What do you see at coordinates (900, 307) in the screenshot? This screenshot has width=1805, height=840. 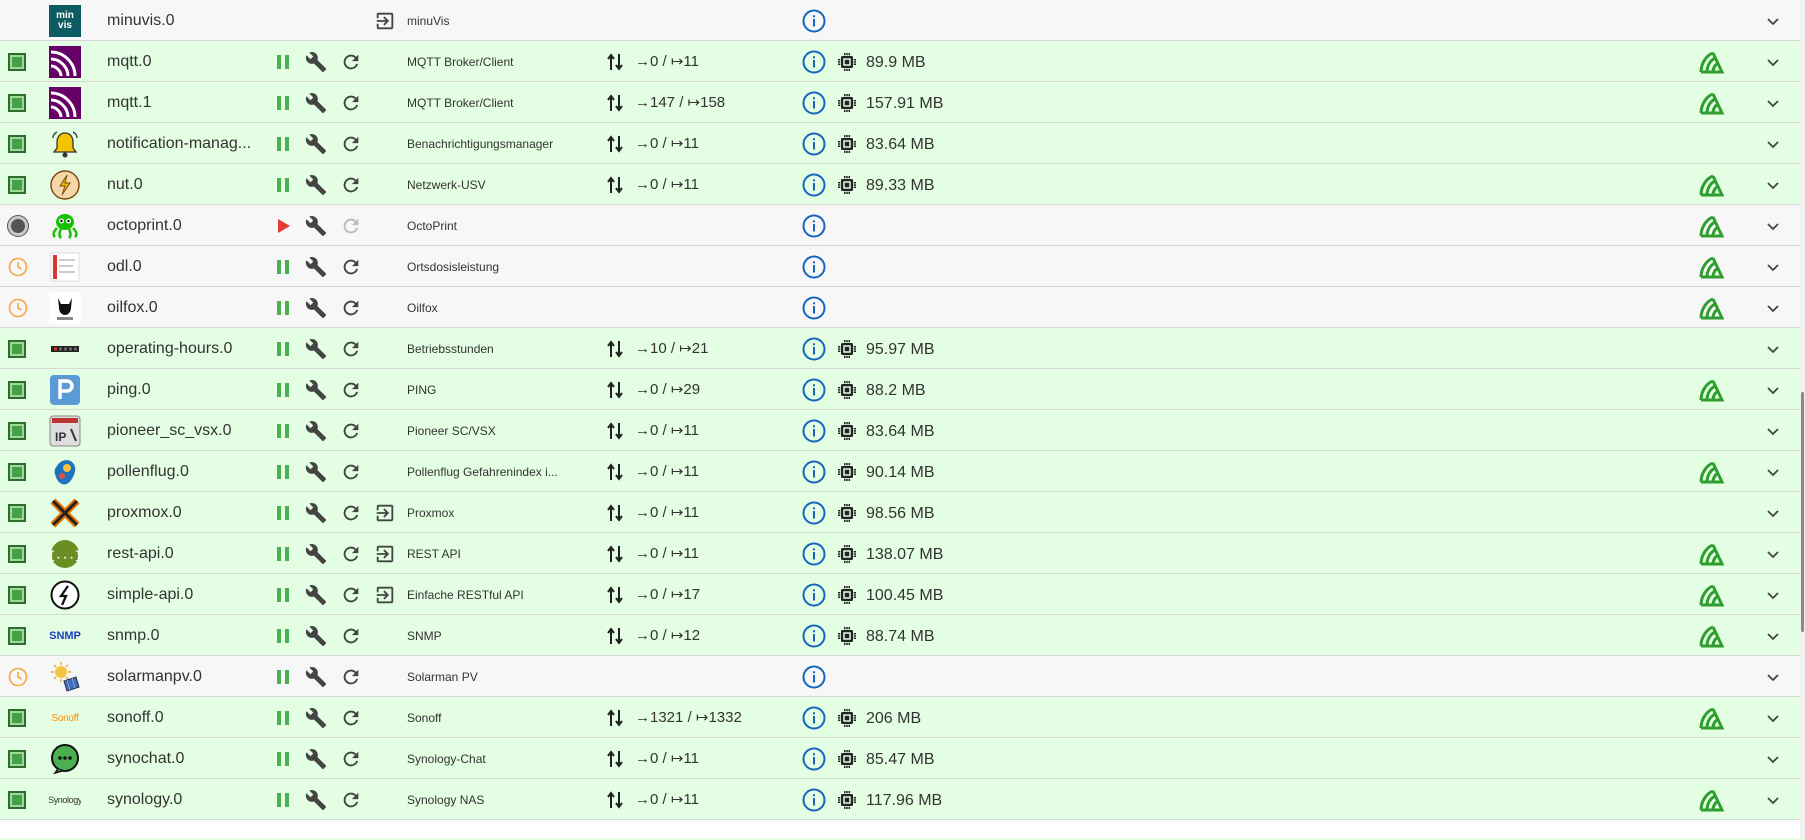 I see `adapter-row-oilfox-0: oilfox.0 Oilfox` at bounding box center [900, 307].